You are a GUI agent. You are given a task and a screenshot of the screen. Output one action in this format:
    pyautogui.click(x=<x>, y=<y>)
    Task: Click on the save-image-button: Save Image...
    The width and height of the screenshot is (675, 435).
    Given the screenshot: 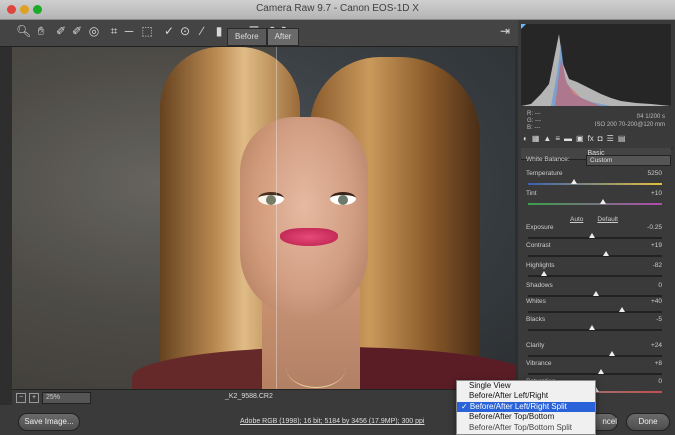 What is the action you would take?
    pyautogui.click(x=49, y=422)
    